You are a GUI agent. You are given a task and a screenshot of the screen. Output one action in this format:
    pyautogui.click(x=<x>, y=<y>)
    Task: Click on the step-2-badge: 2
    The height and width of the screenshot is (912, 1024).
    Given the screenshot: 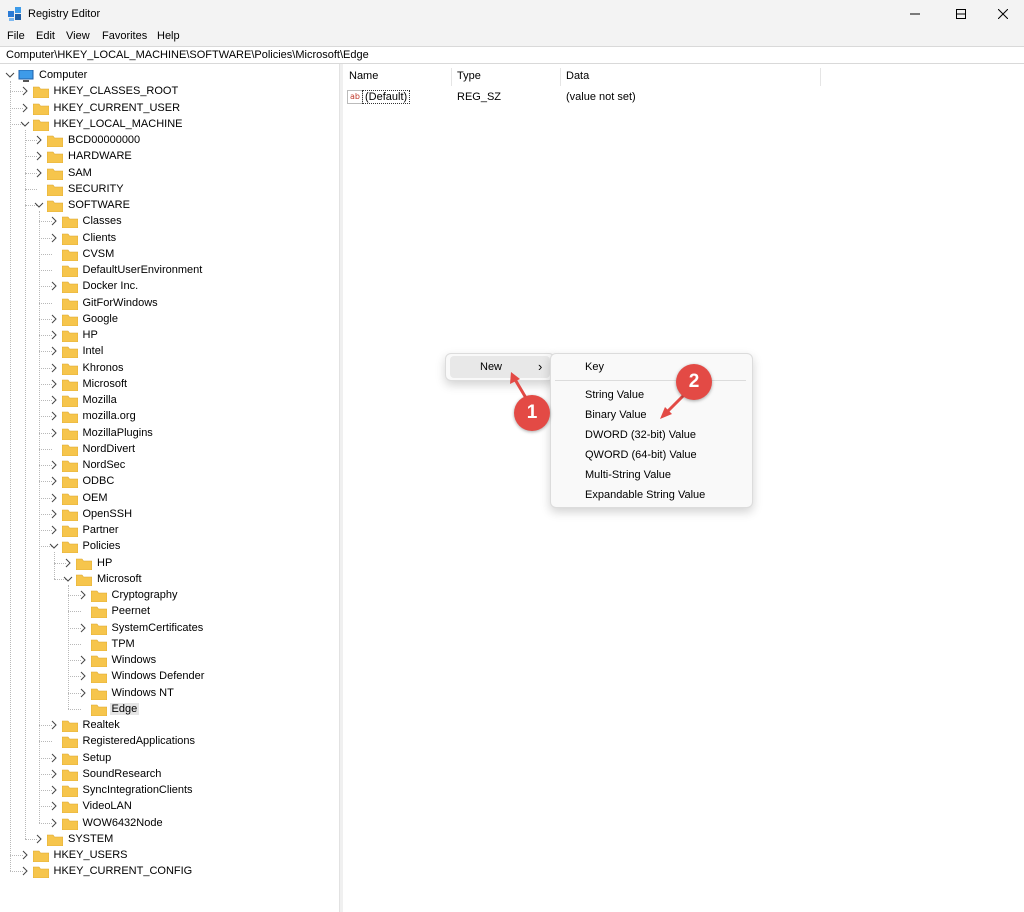 What is the action you would take?
    pyautogui.click(x=694, y=382)
    